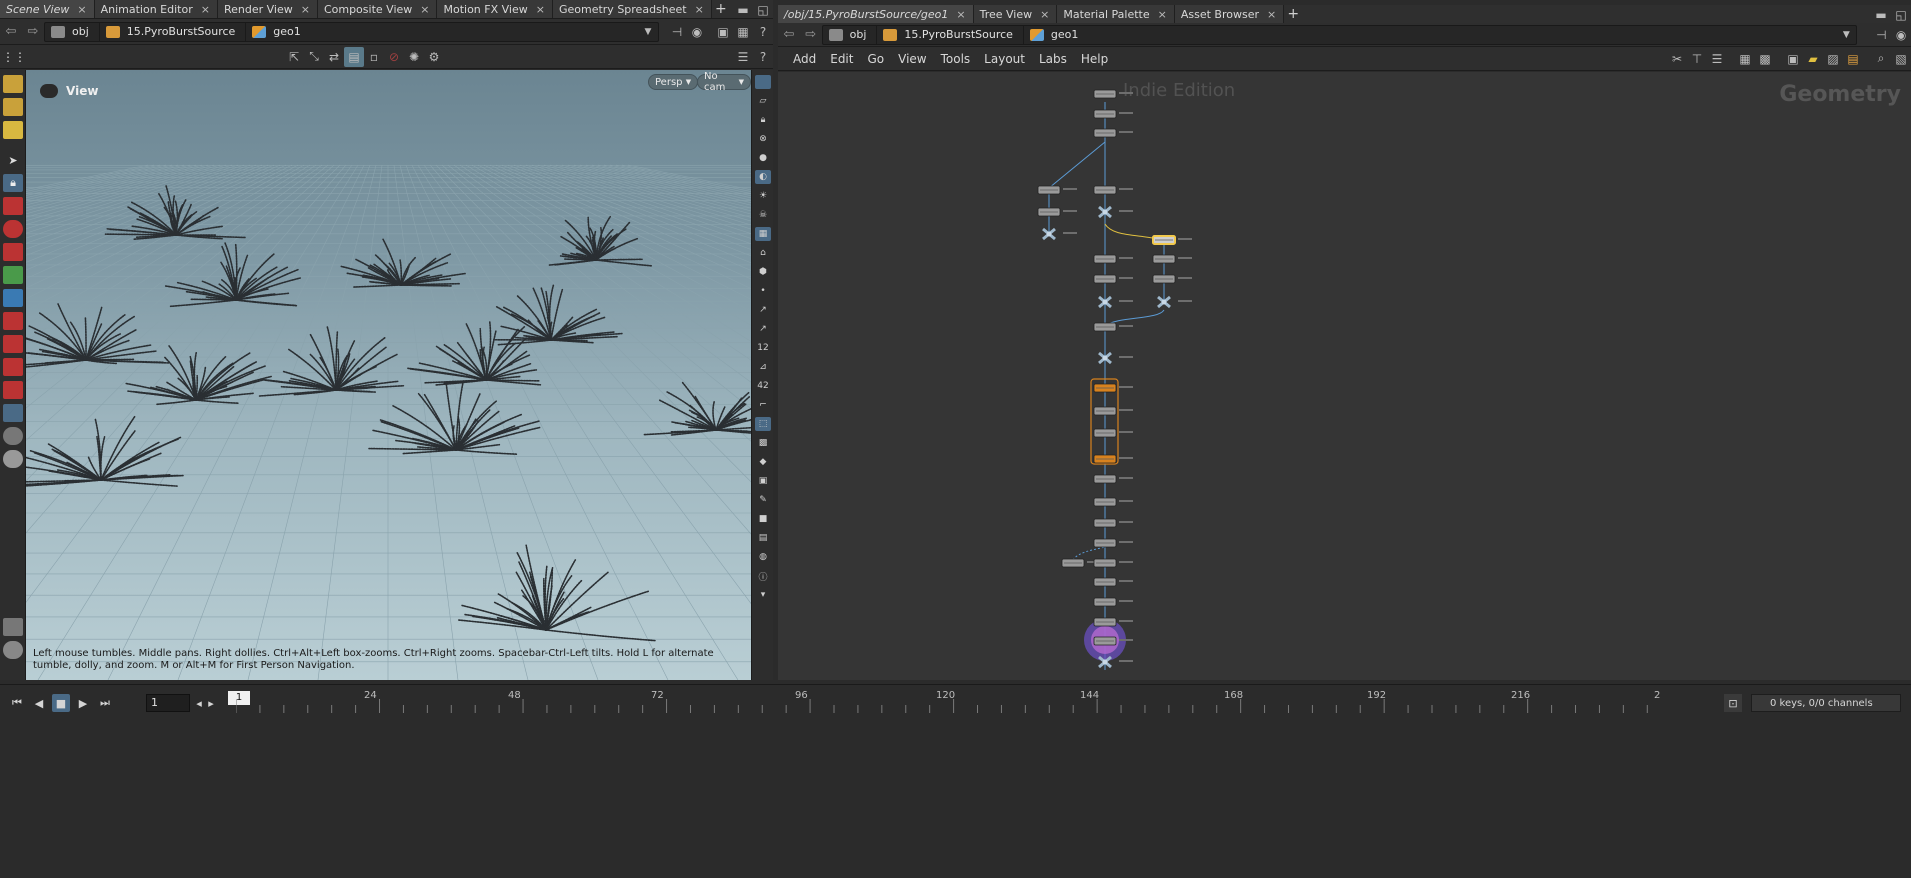  Describe the element at coordinates (841, 59) in the screenshot. I see `menu-edit: Edit` at that location.